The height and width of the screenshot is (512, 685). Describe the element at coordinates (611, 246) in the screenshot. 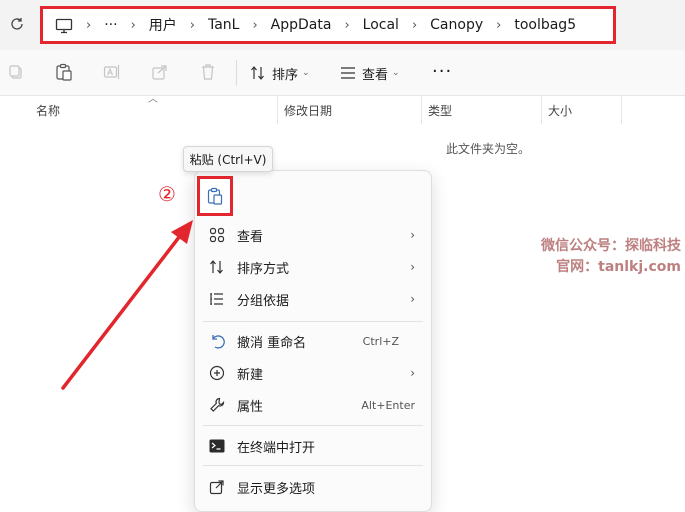

I see `watermark-line-1: 微信公众号：探临科技` at that location.